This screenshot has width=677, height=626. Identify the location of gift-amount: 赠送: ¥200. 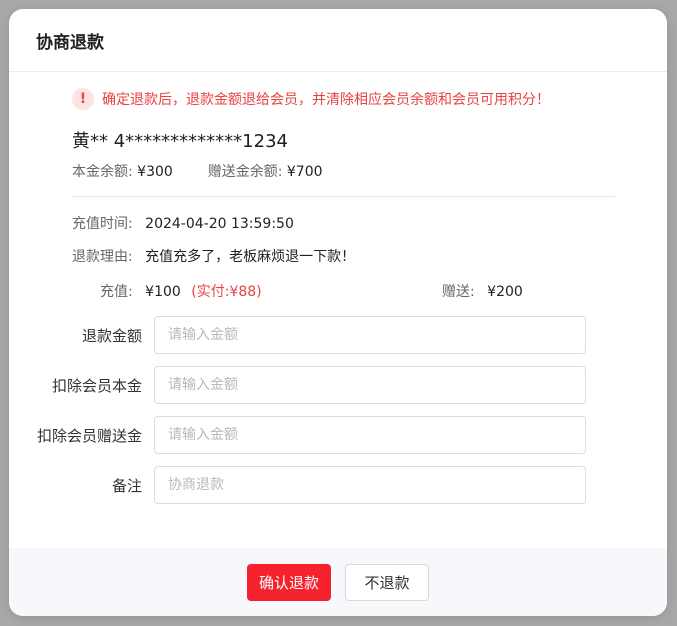
(482, 291).